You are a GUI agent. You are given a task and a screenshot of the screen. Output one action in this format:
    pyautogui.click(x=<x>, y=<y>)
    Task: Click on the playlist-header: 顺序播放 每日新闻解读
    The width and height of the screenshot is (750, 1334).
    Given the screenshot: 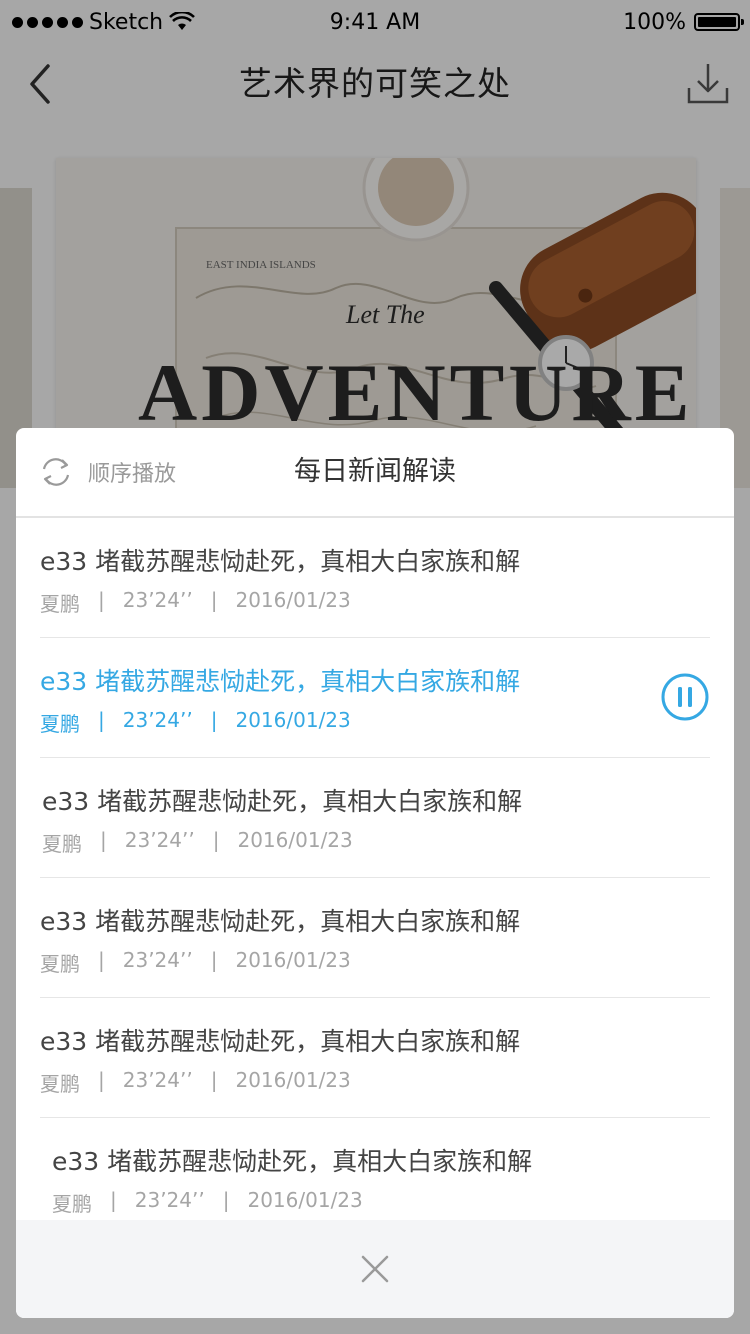 What is the action you would take?
    pyautogui.click(x=375, y=473)
    